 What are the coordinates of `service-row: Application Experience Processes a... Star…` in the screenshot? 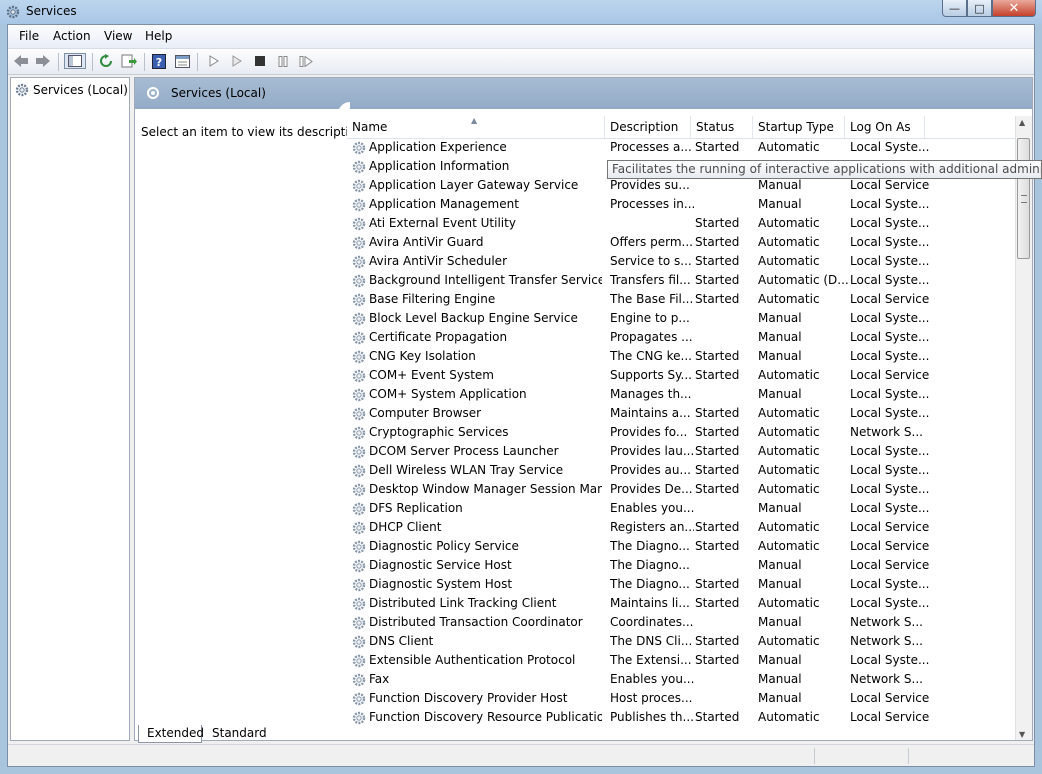 It's located at (682, 147).